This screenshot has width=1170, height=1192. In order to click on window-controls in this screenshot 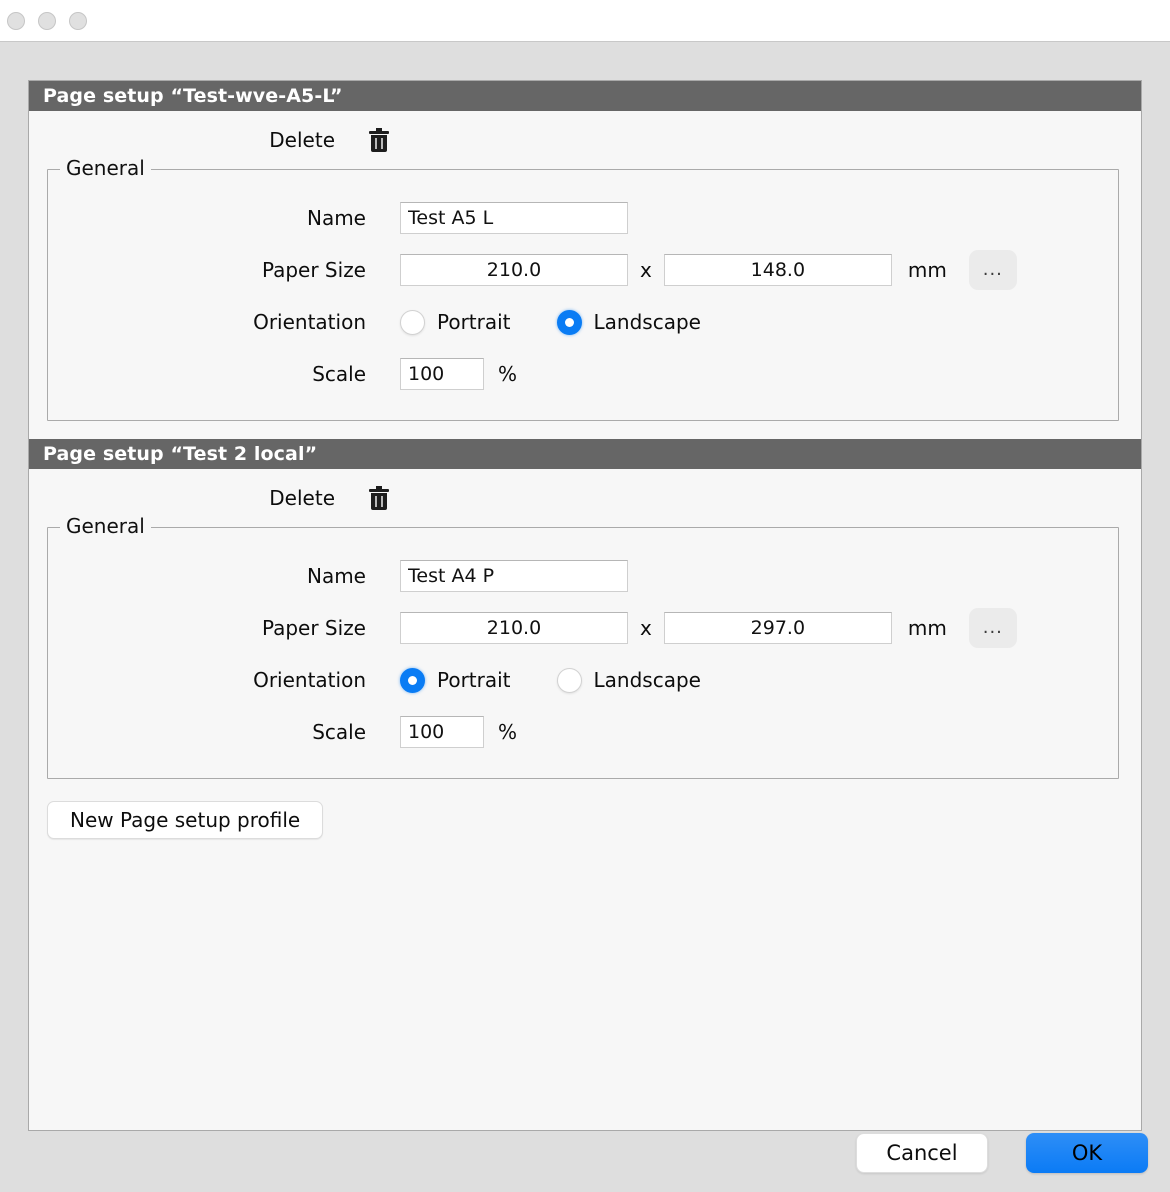, I will do `click(47, 20)`.